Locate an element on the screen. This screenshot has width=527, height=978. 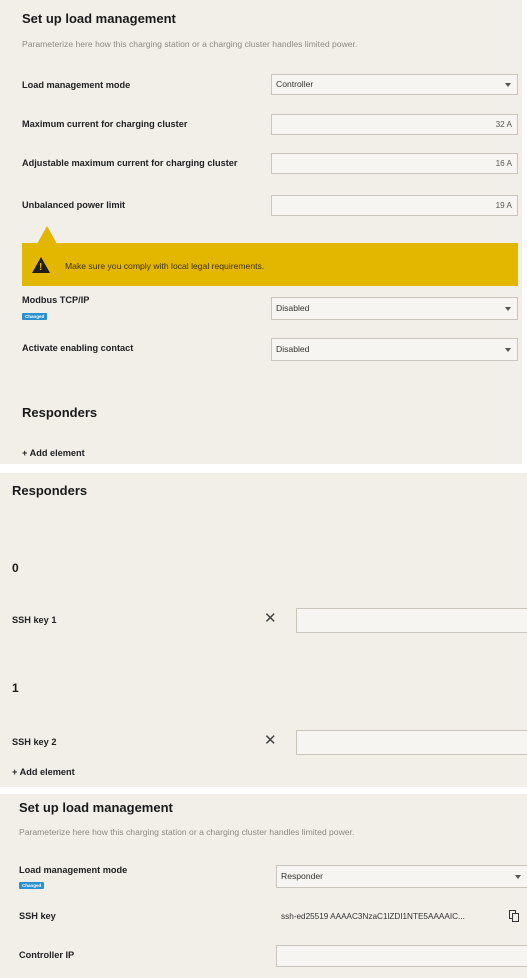
load-mode-value: Controller is located at coordinates (295, 84).